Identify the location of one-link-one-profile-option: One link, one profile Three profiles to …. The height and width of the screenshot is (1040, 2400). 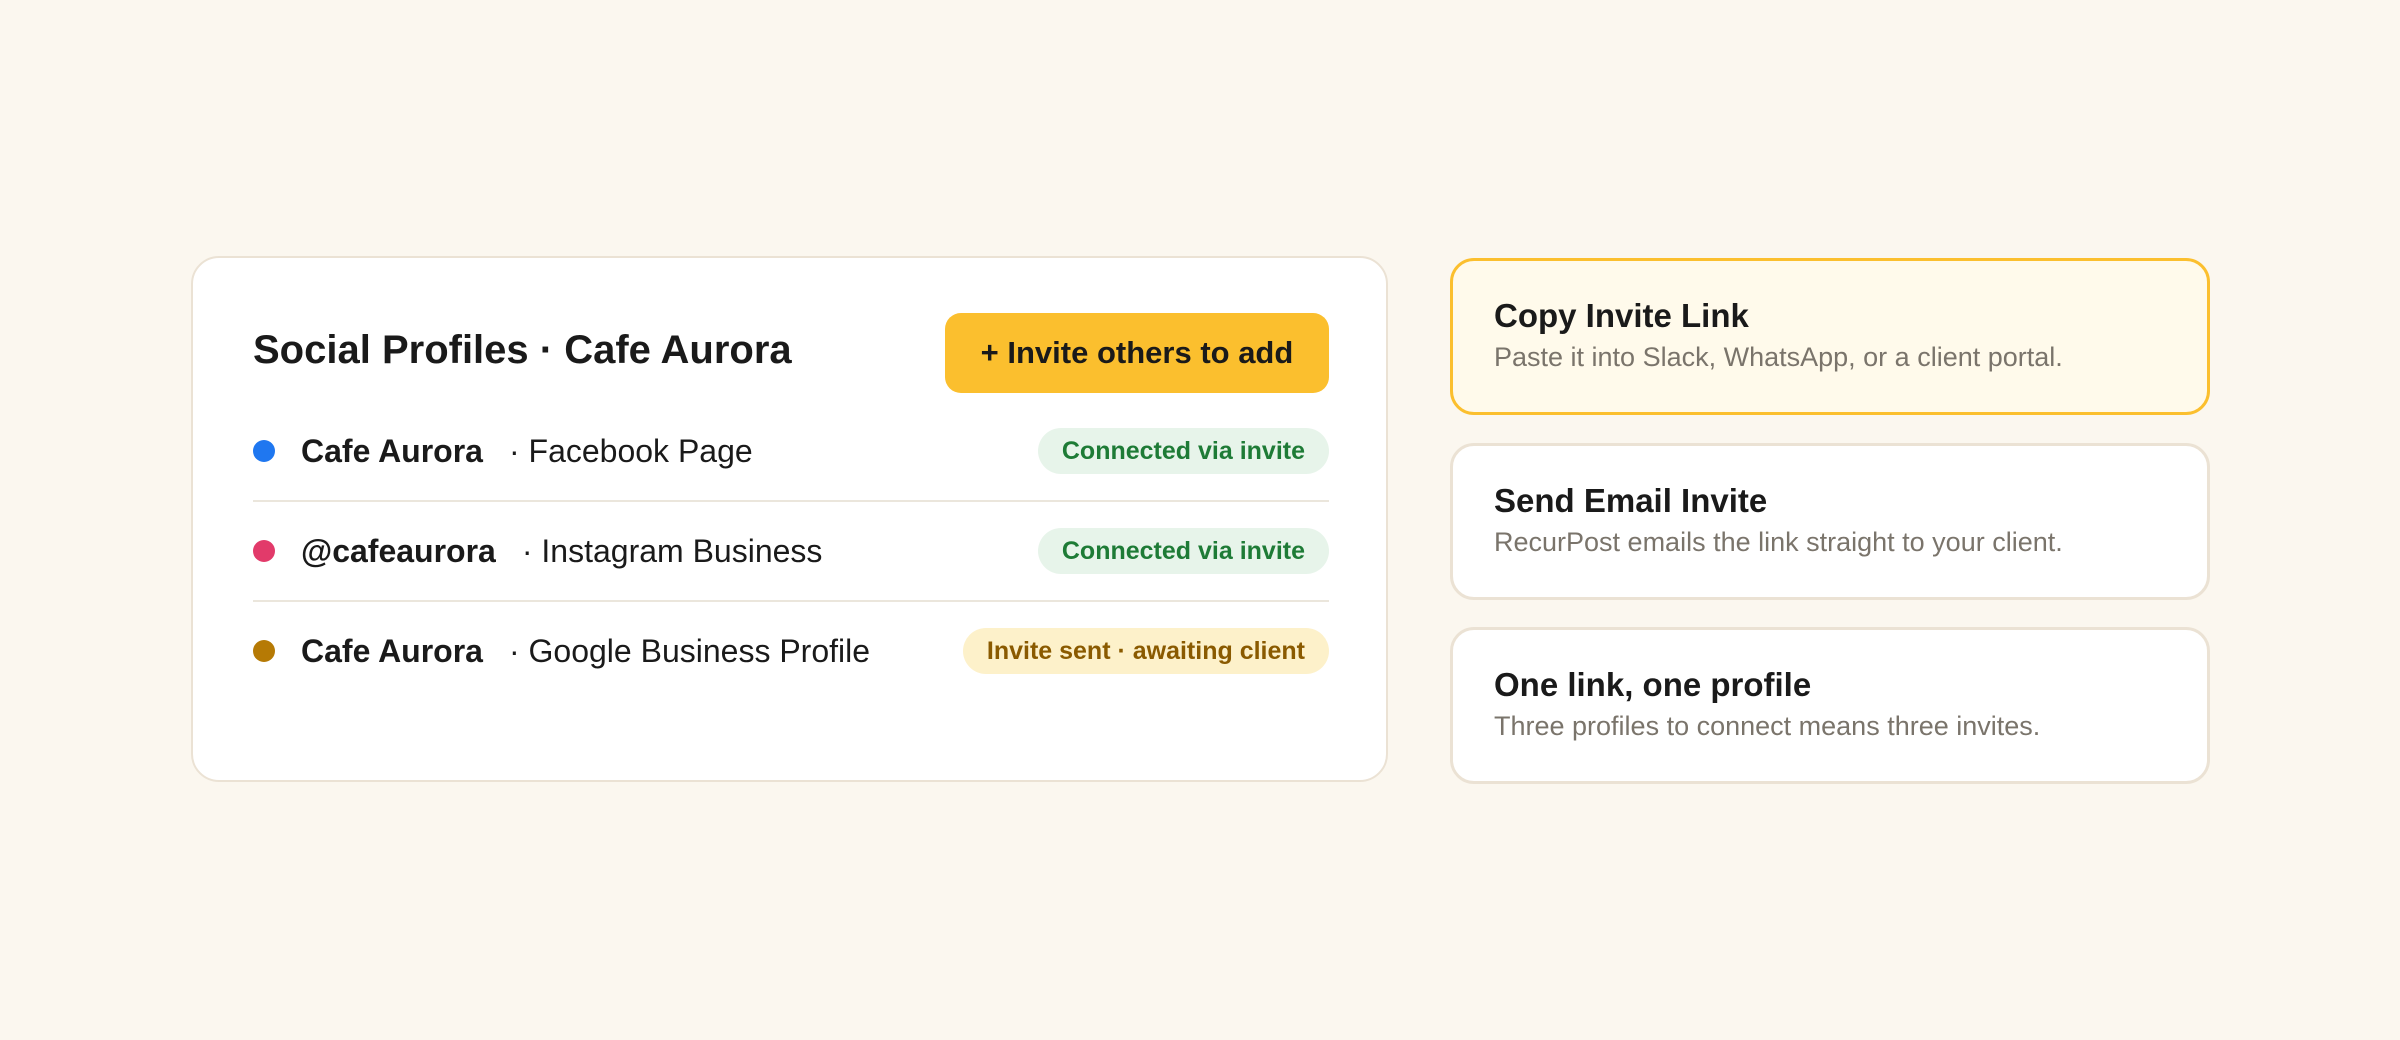
(1830, 705).